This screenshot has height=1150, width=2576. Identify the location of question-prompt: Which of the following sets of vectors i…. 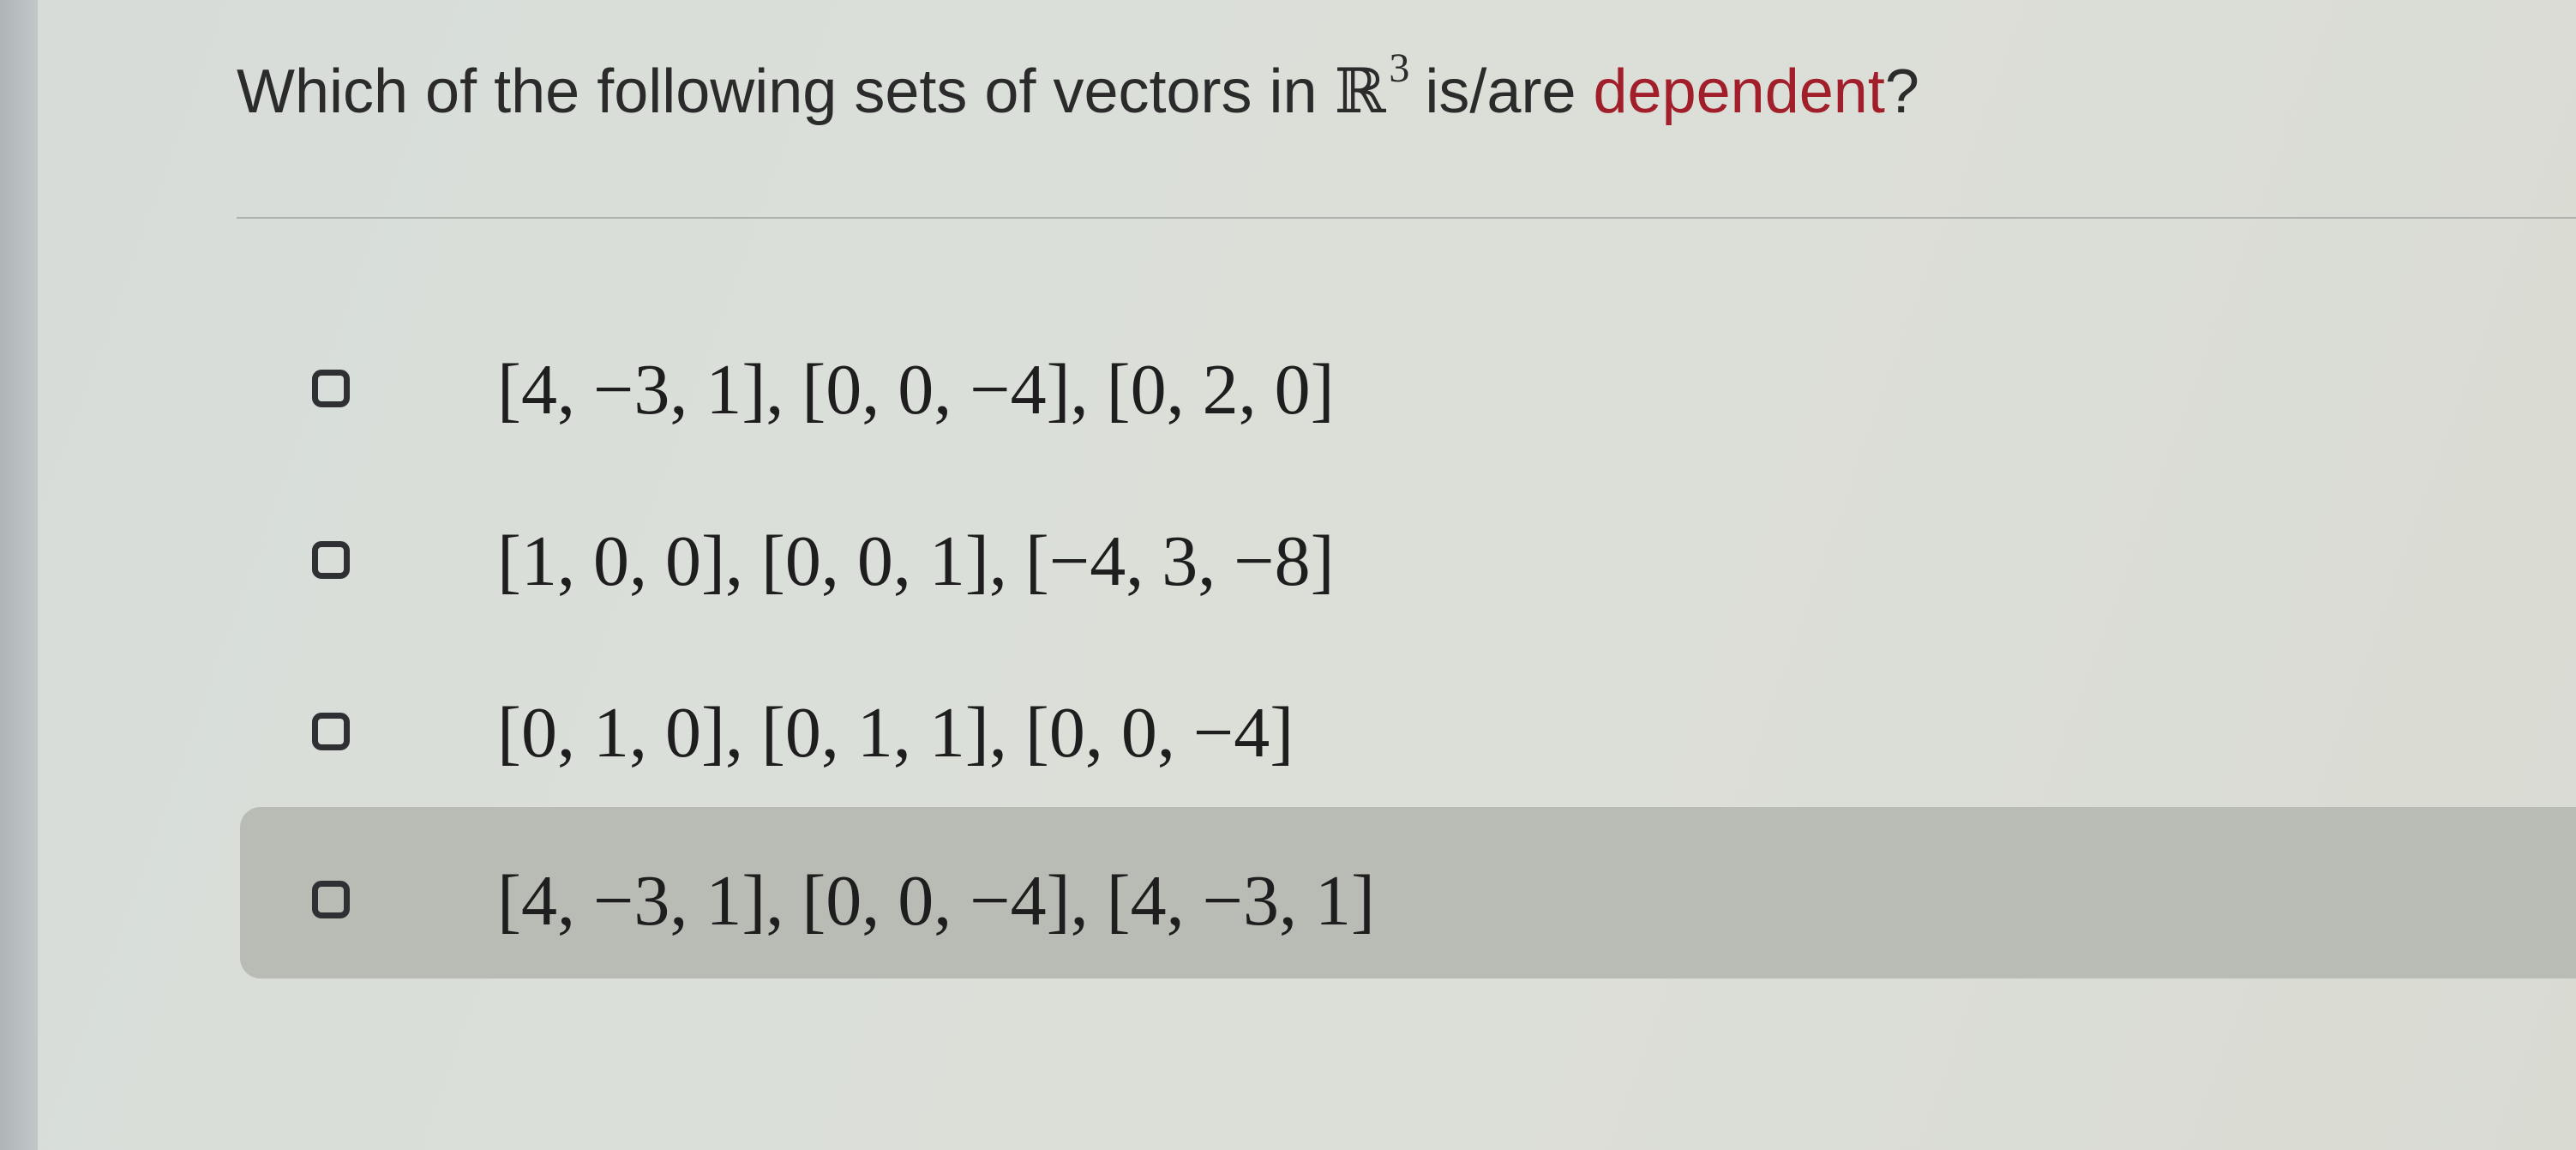
(1078, 87).